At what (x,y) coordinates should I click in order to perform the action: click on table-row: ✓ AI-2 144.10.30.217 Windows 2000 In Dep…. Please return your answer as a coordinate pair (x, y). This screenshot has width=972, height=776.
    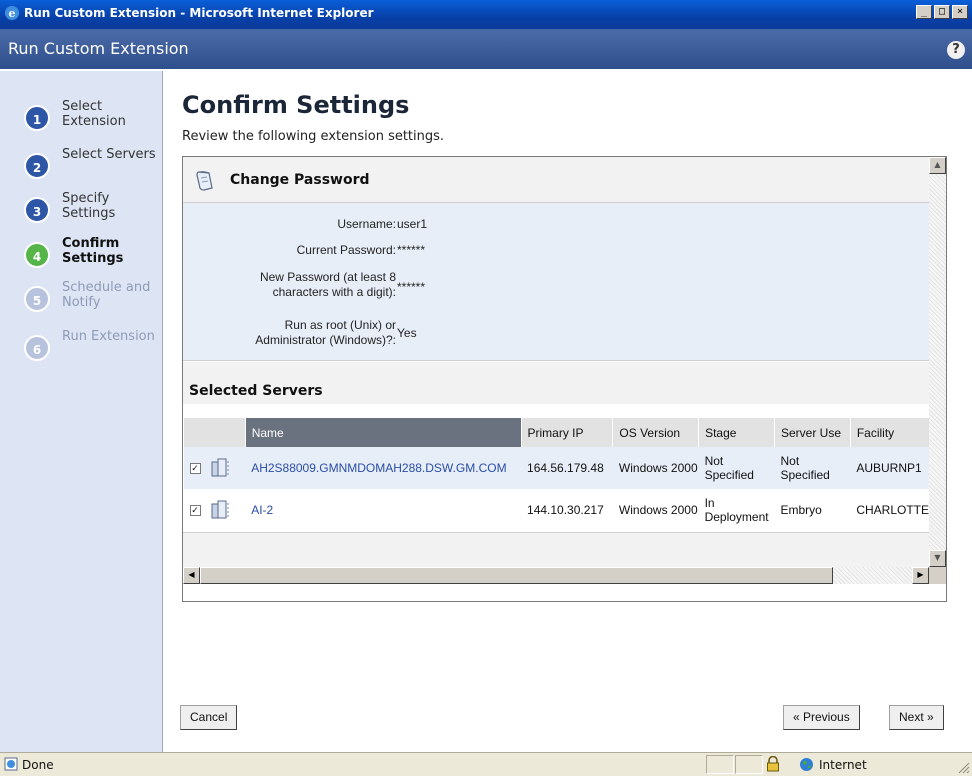
    Looking at the image, I should click on (556, 510).